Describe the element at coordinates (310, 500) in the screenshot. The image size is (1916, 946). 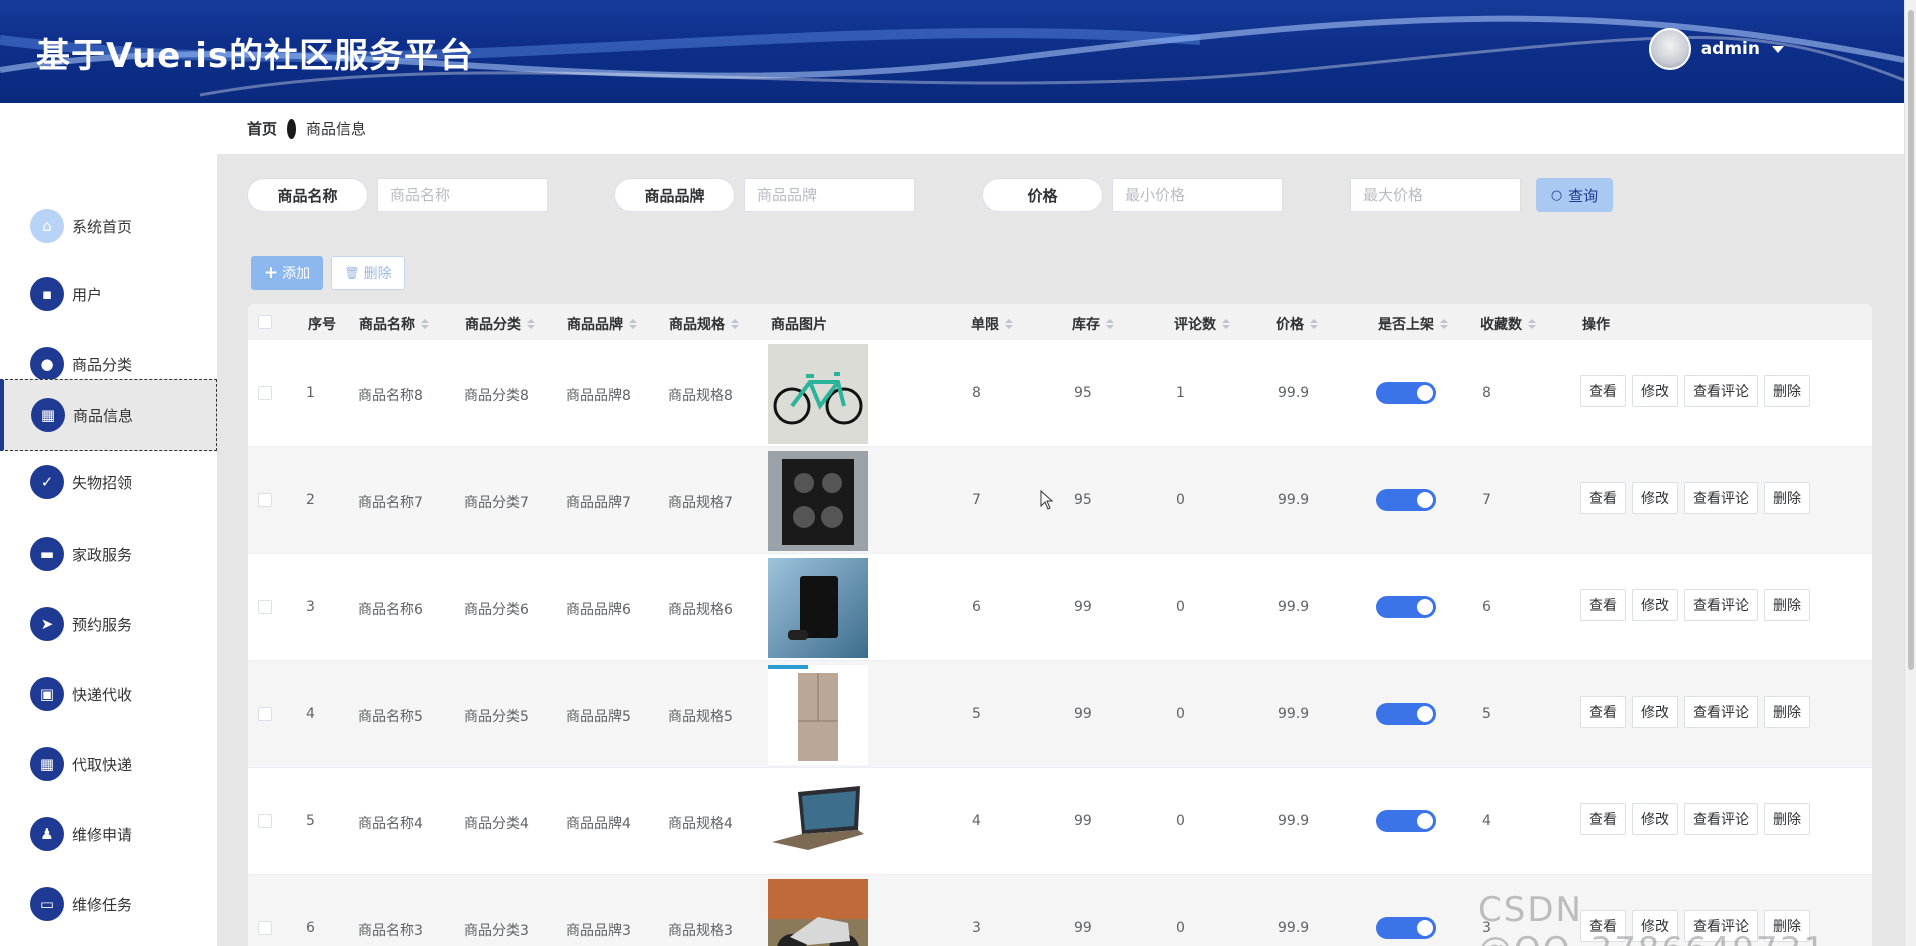
I see `cell-no: 2` at that location.